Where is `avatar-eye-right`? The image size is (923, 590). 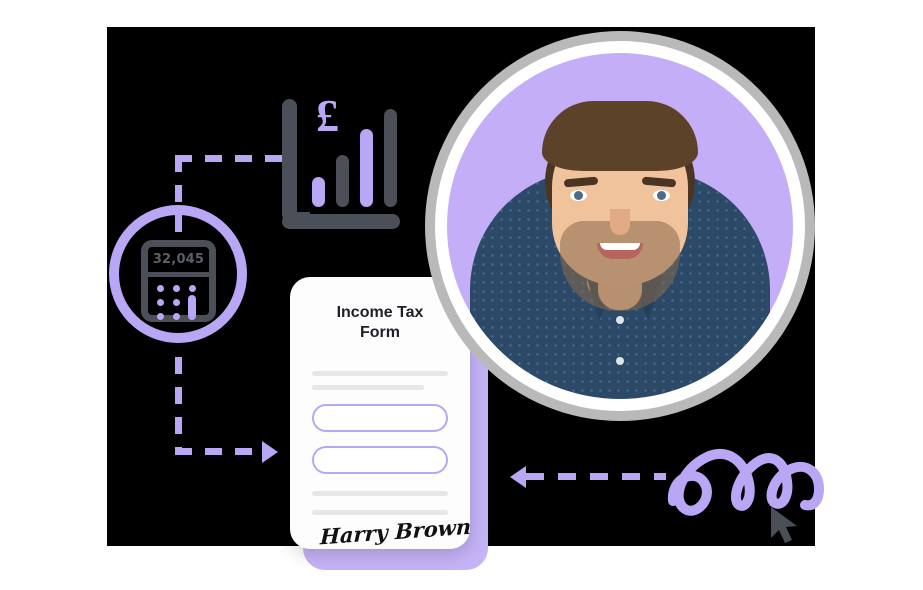 avatar-eye-right is located at coordinates (661, 195).